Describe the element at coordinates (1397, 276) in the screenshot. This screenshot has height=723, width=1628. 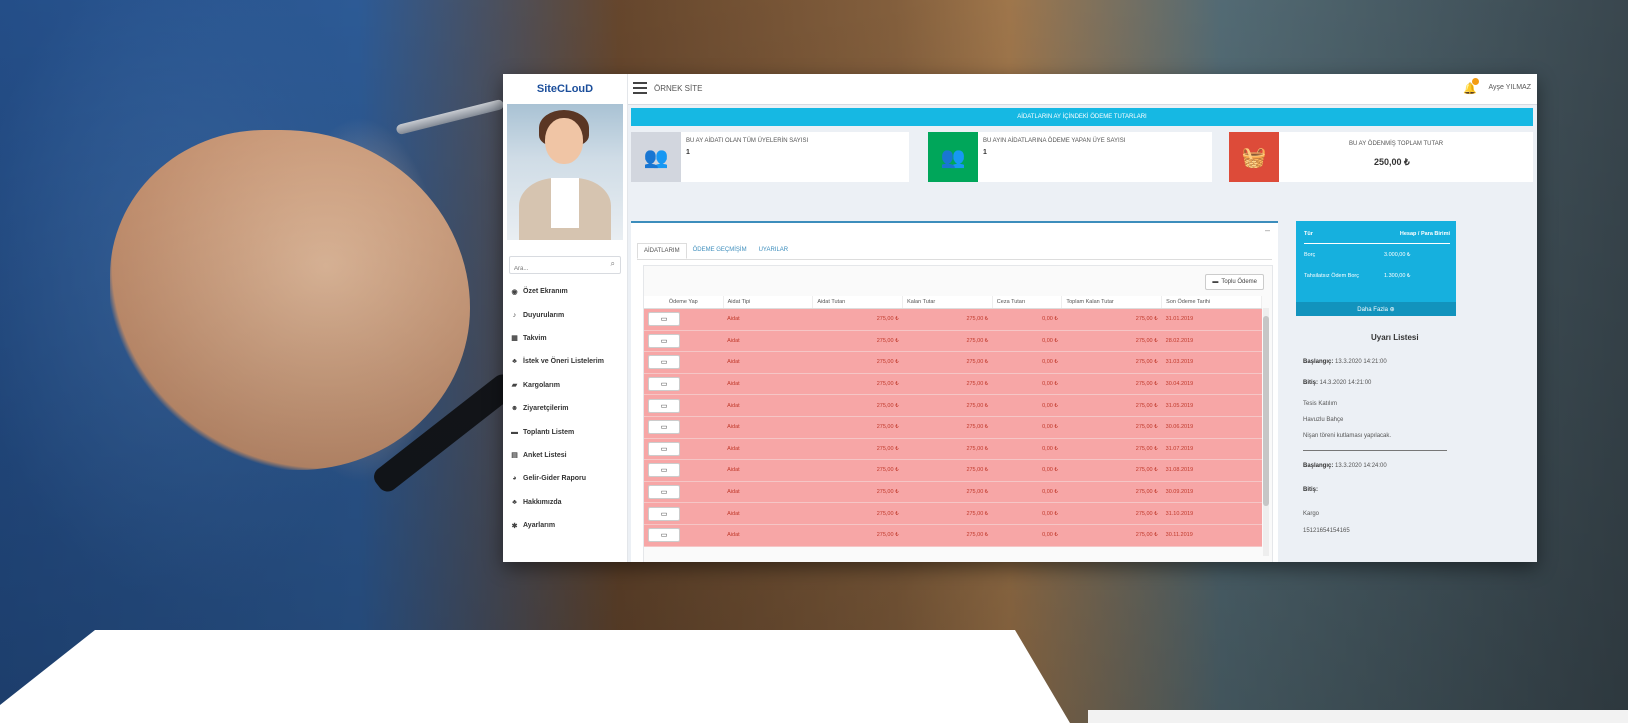
I see `tahsil-value: 1.300,00 ₺` at that location.